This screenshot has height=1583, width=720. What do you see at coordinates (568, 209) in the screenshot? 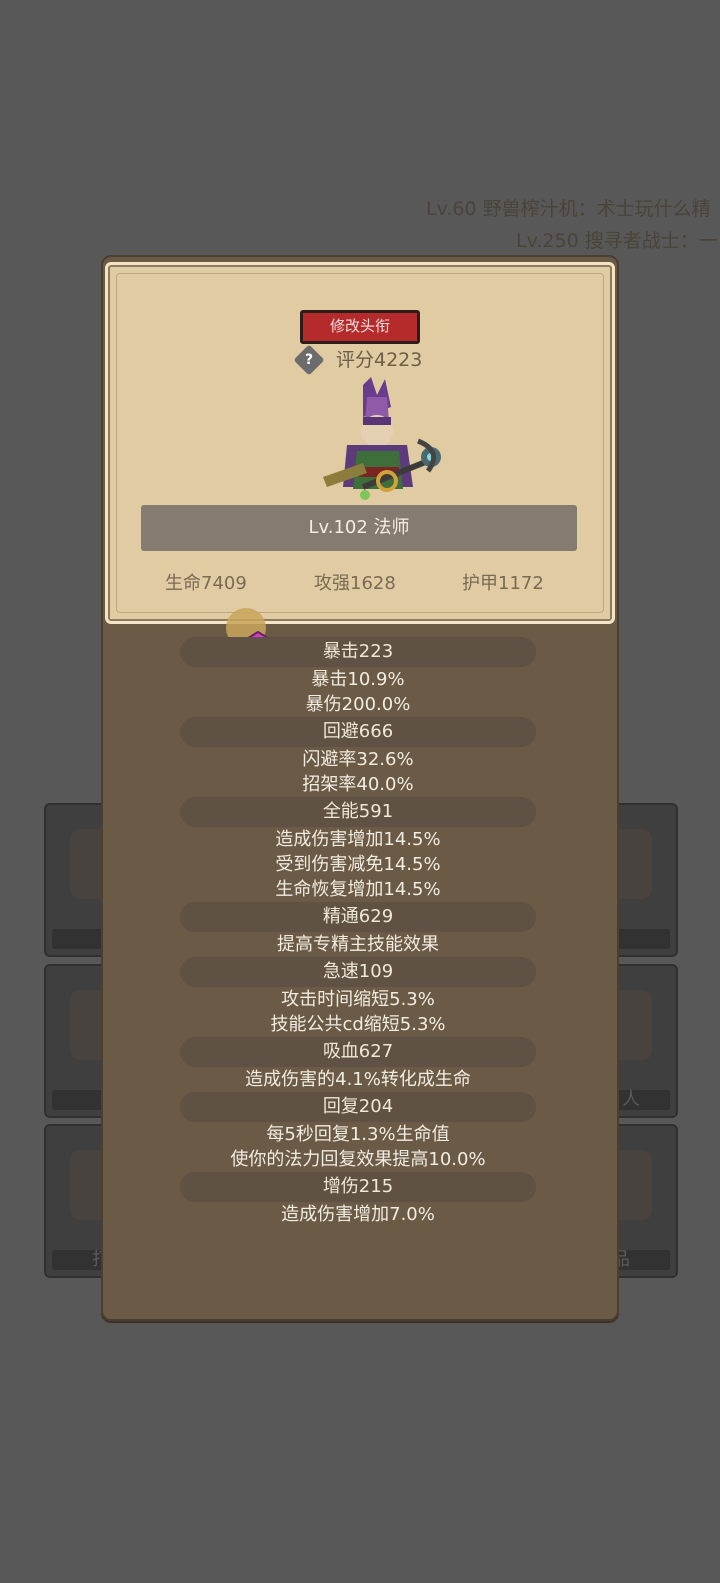
I see `ticker-line-1: Lv.60 野兽榨汁机：术士玩什么精` at bounding box center [568, 209].